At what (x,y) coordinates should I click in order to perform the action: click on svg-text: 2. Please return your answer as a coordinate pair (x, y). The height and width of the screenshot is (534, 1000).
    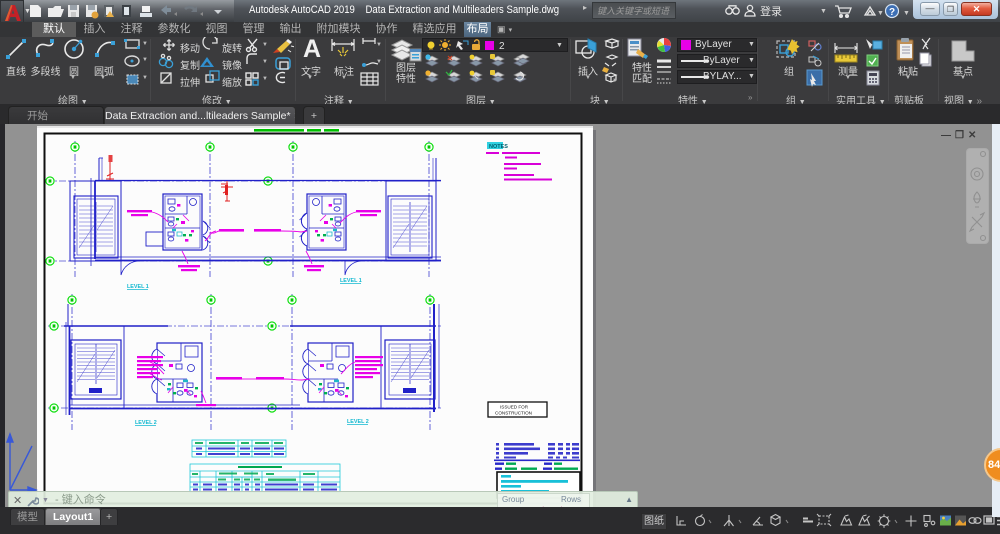
    Looking at the image, I should click on (502, 46).